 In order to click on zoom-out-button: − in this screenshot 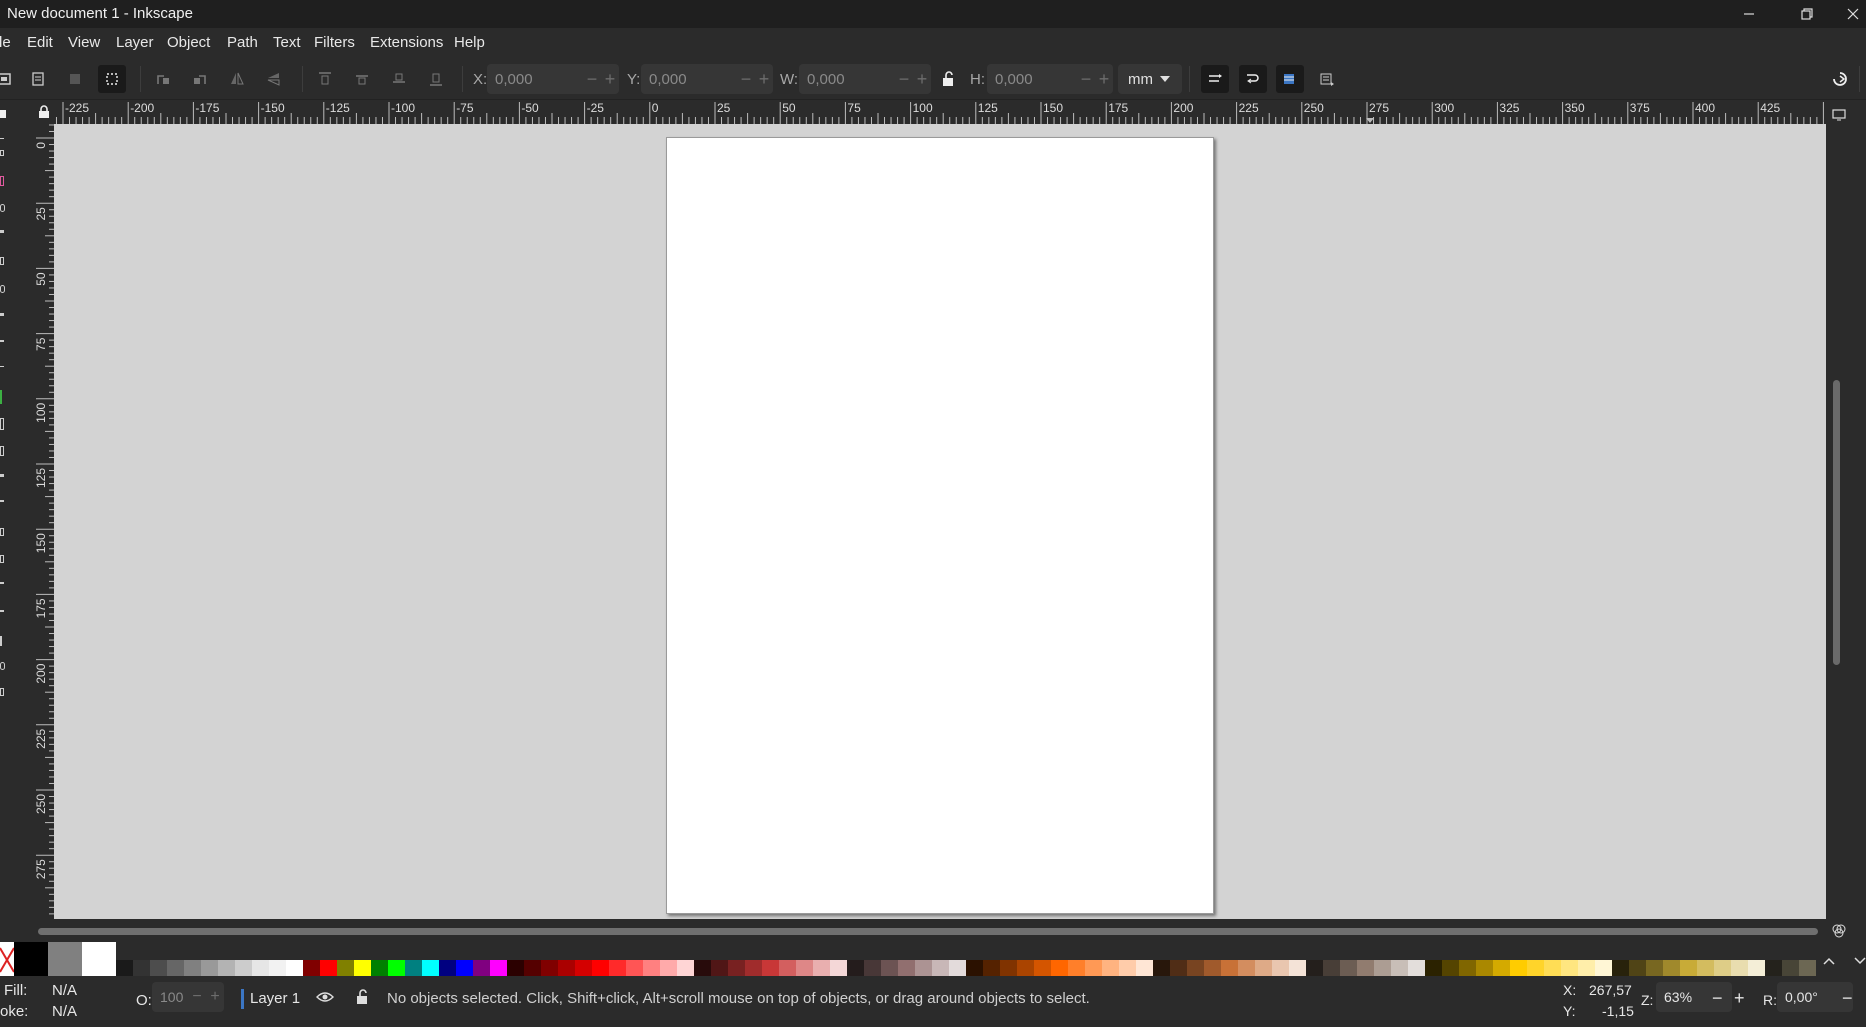, I will do `click(1717, 998)`.